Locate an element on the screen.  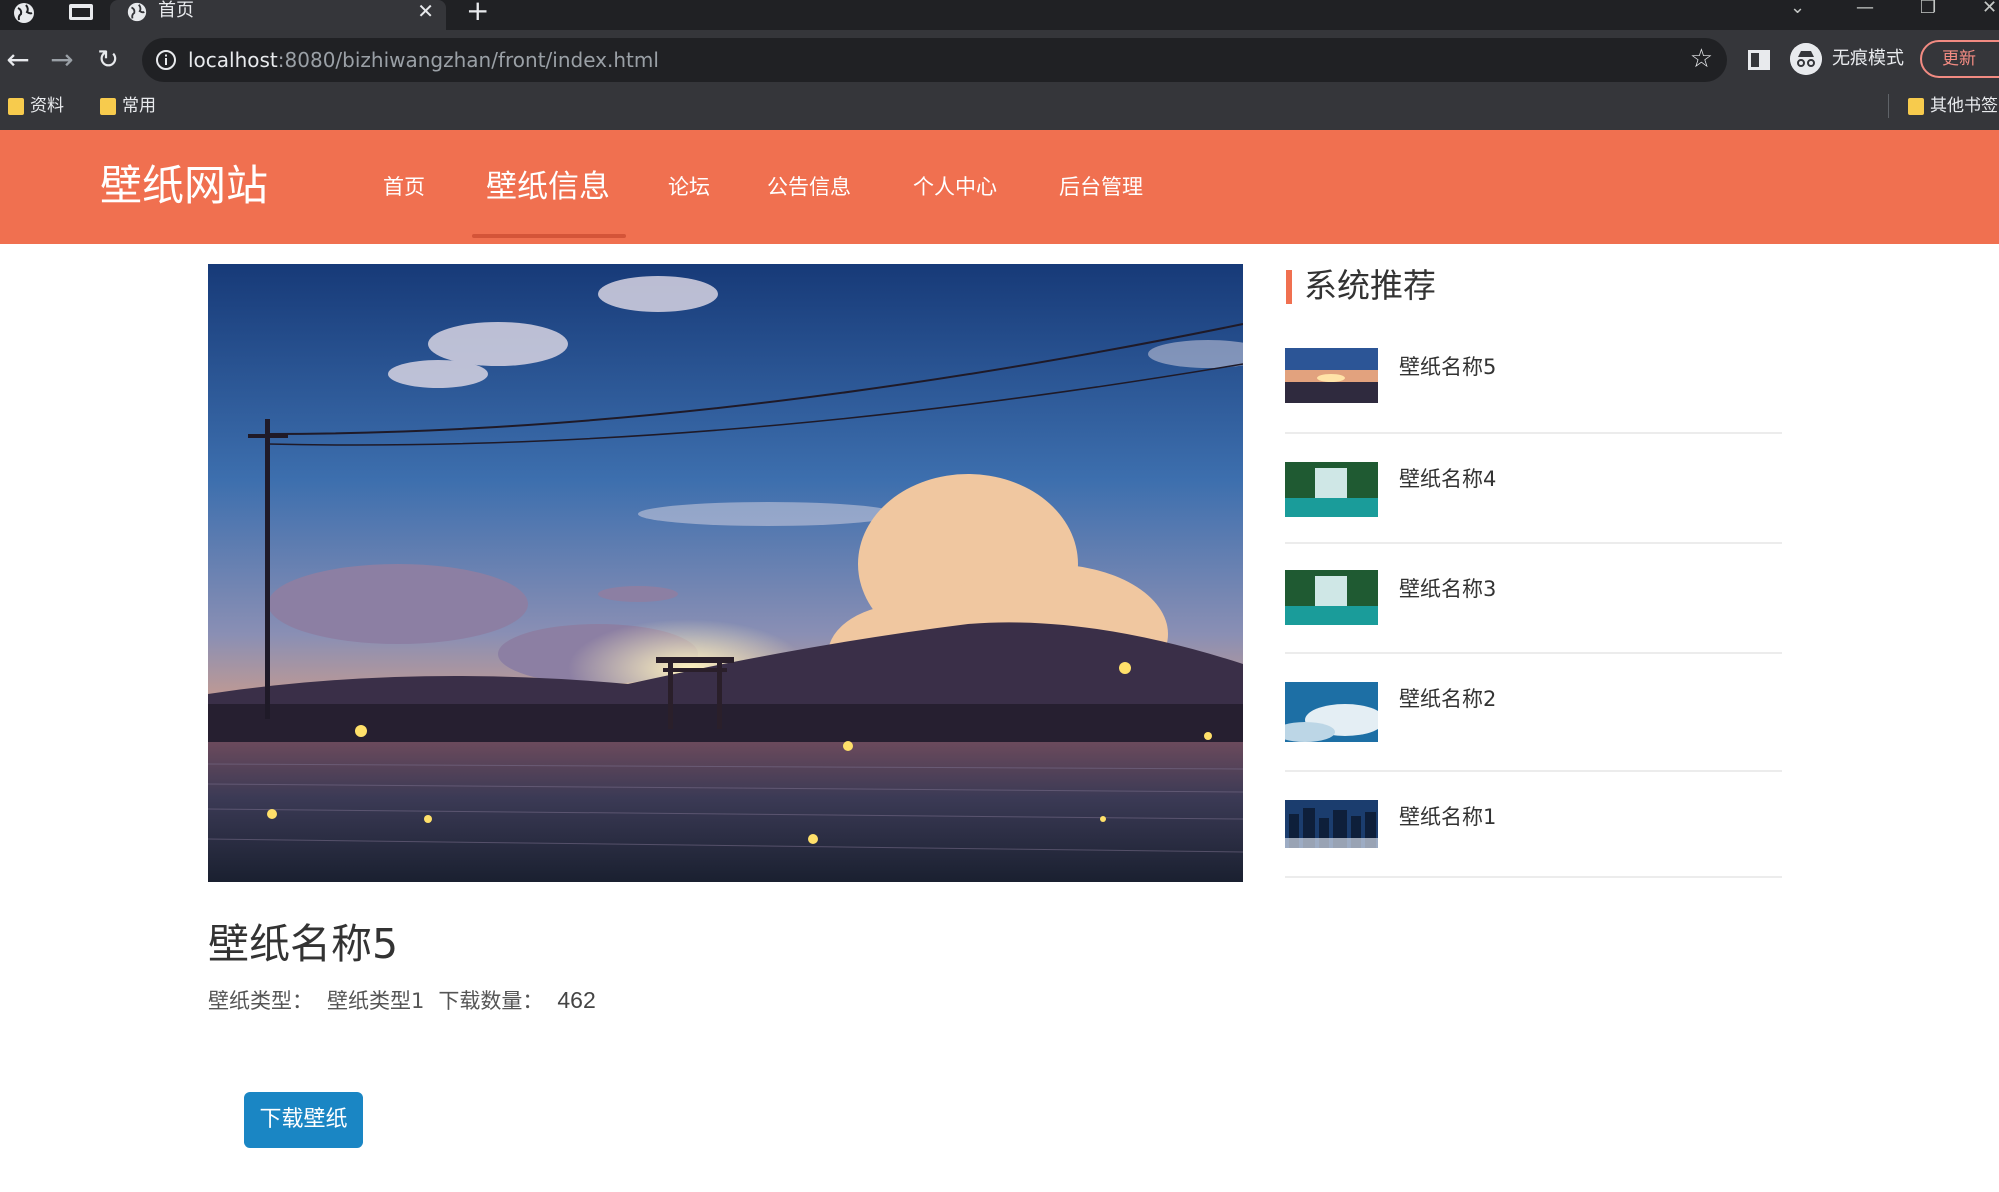
nav-item-announcements: 公告信息 is located at coordinates (809, 187).